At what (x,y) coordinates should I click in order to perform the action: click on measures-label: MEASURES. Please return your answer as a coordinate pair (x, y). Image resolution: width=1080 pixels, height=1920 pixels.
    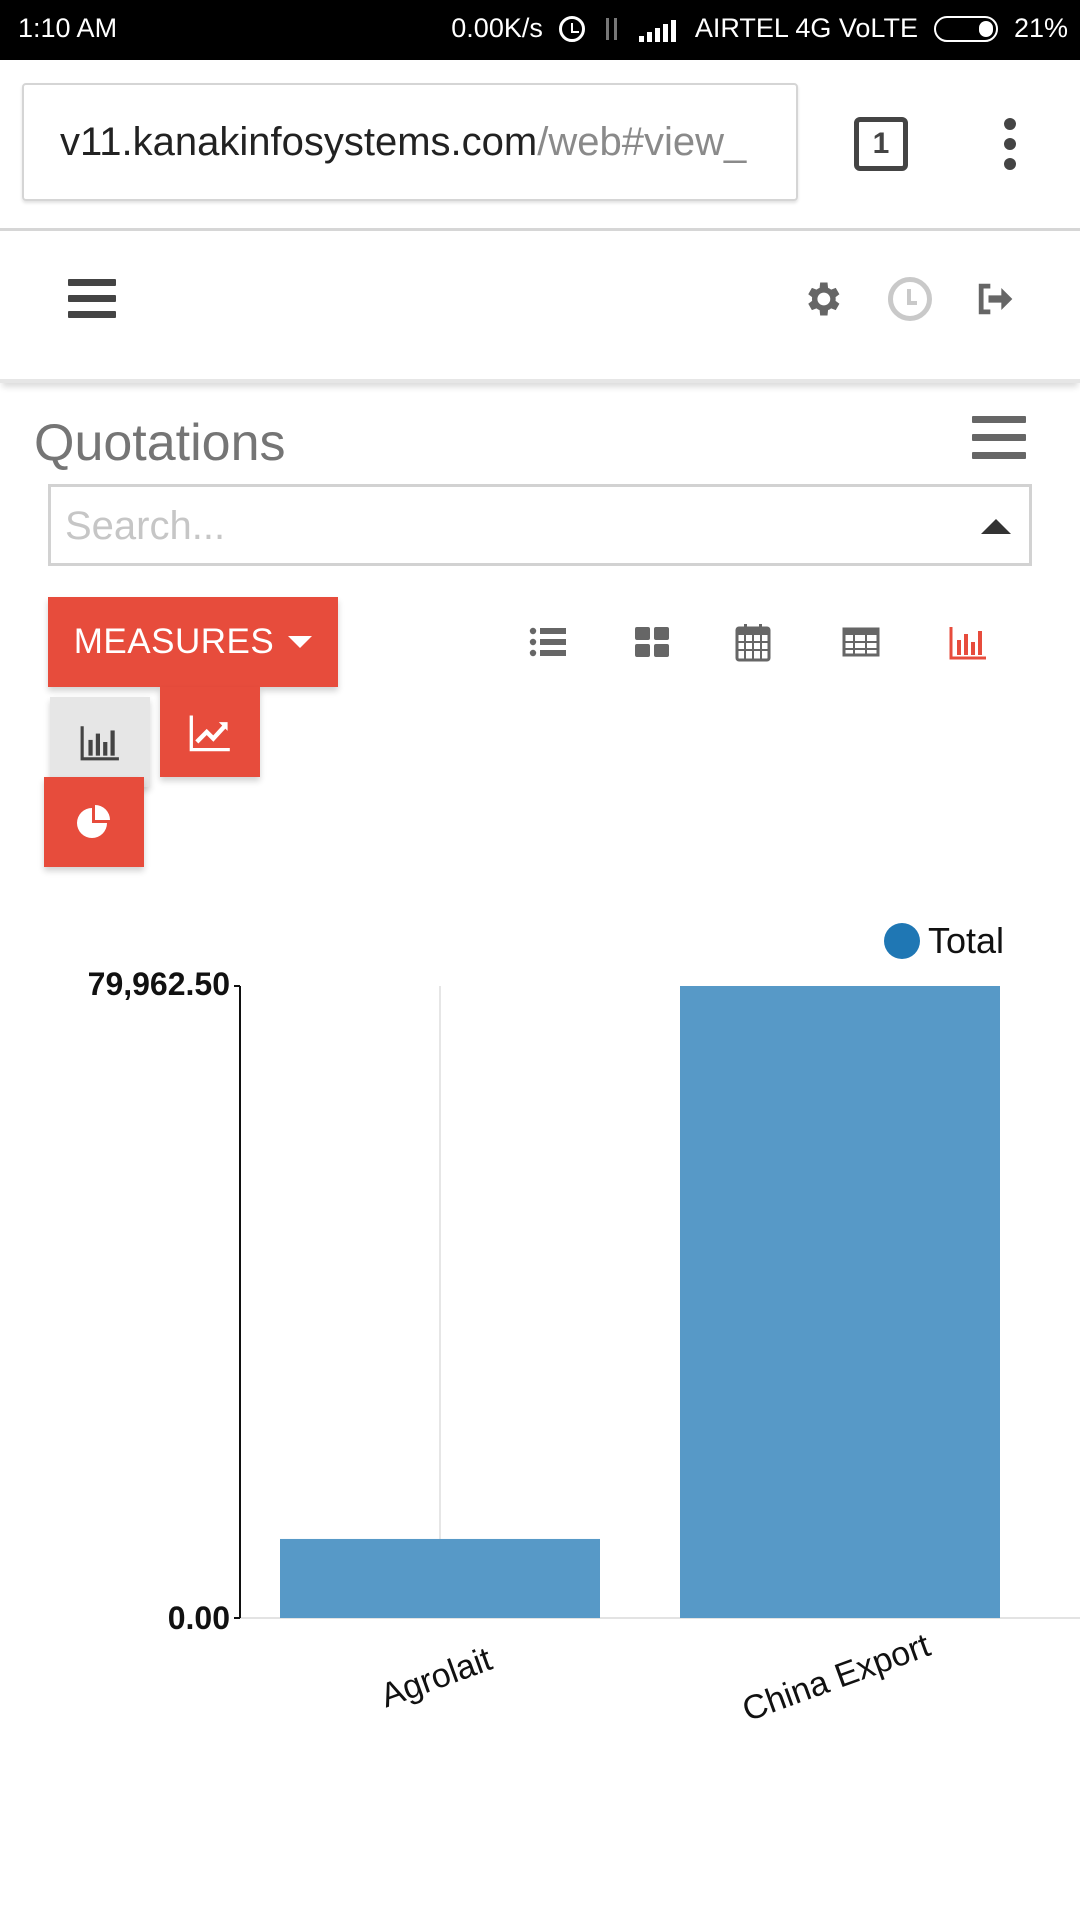
    Looking at the image, I should click on (174, 641).